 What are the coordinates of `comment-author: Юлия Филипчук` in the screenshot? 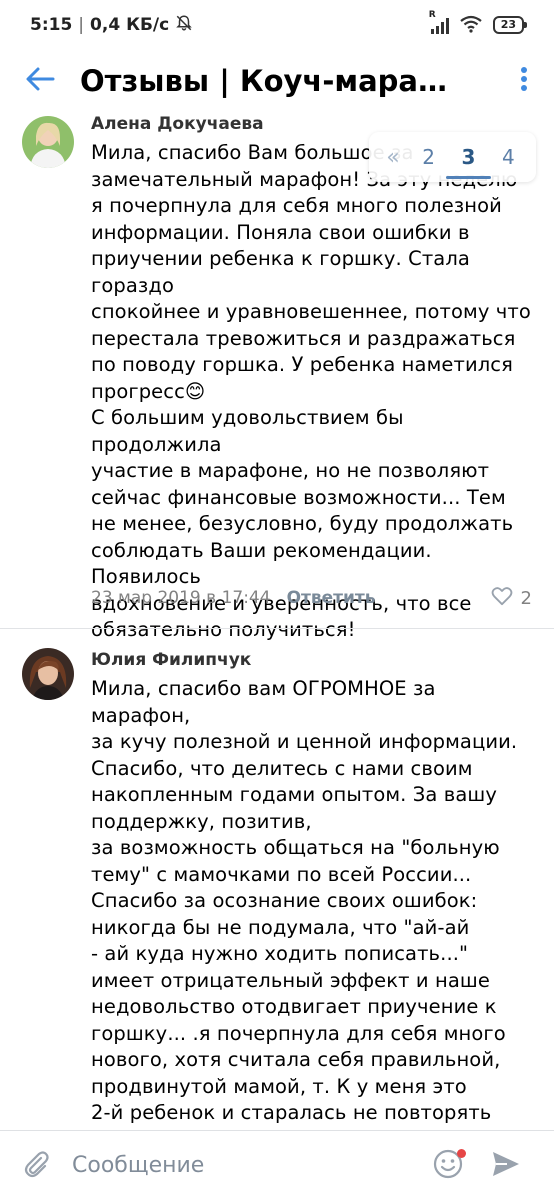 It's located at (171, 660).